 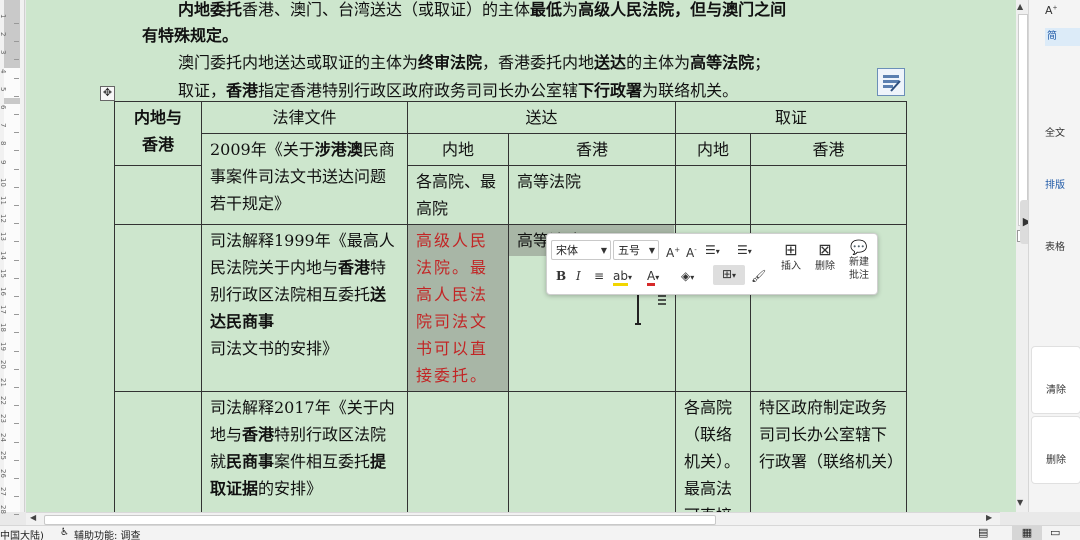 What do you see at coordinates (828, 451) in the screenshot?
I see `row3-evidence-hk: 特区政府制定政务司司长办公室辖下行政署（联络机关）` at bounding box center [828, 451].